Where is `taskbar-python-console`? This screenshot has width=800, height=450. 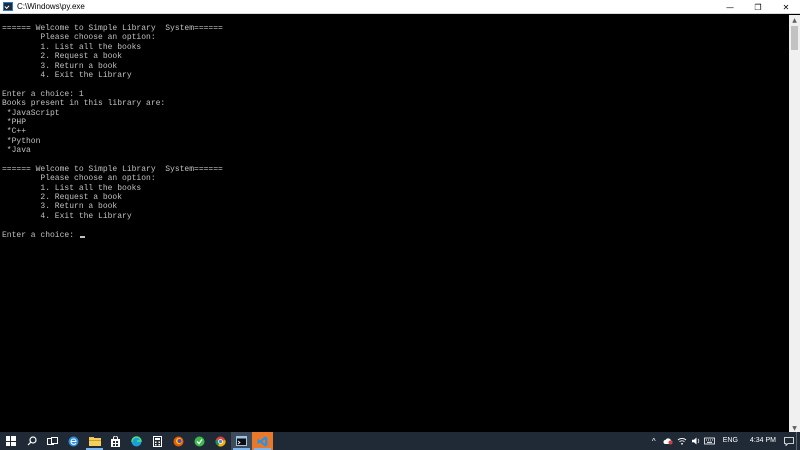 taskbar-python-console is located at coordinates (241, 441).